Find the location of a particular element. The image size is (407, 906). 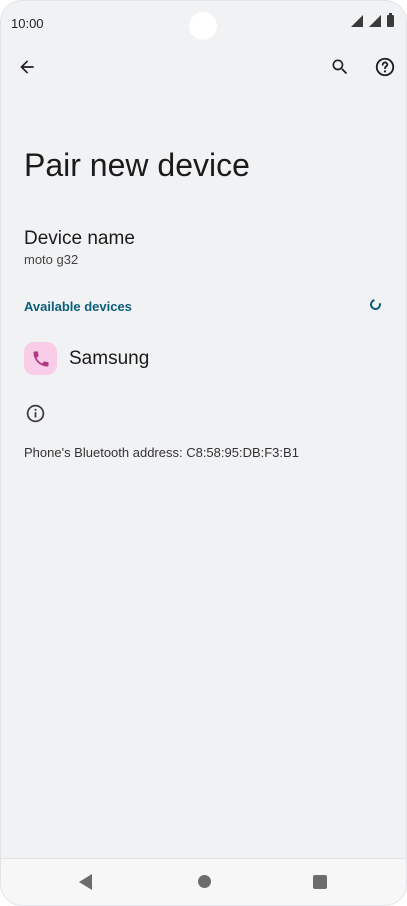

search-icon is located at coordinates (340, 67).